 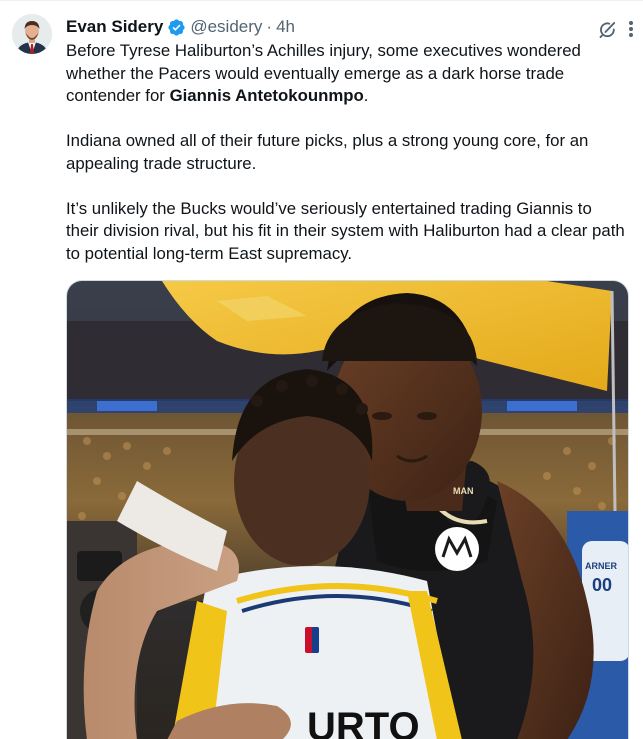 I want to click on haliburton-jersey-name: URTO, so click(x=363, y=722).